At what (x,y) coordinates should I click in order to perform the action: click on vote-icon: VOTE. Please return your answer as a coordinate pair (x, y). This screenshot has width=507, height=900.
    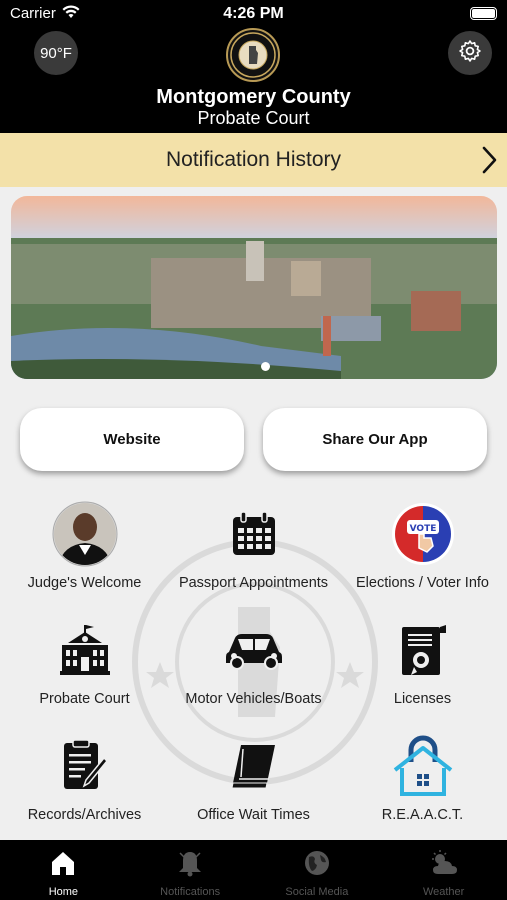
    Looking at the image, I should click on (423, 534).